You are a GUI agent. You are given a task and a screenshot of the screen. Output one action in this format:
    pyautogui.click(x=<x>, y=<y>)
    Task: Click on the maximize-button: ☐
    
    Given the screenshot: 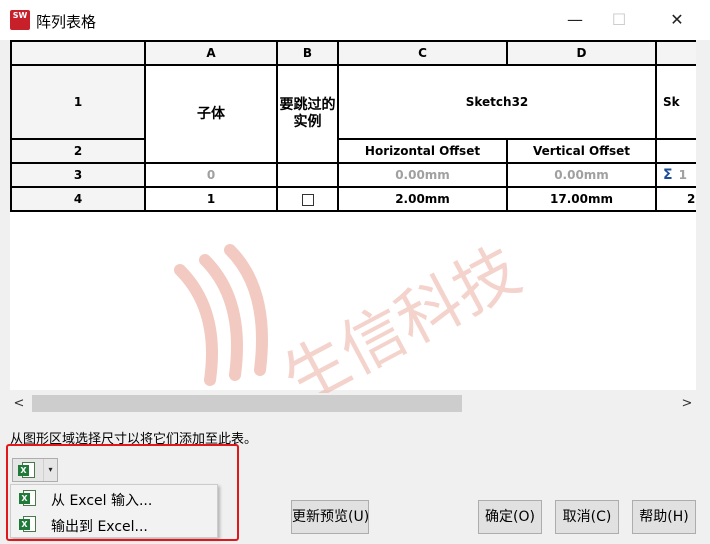 What is the action you would take?
    pyautogui.click(x=619, y=19)
    